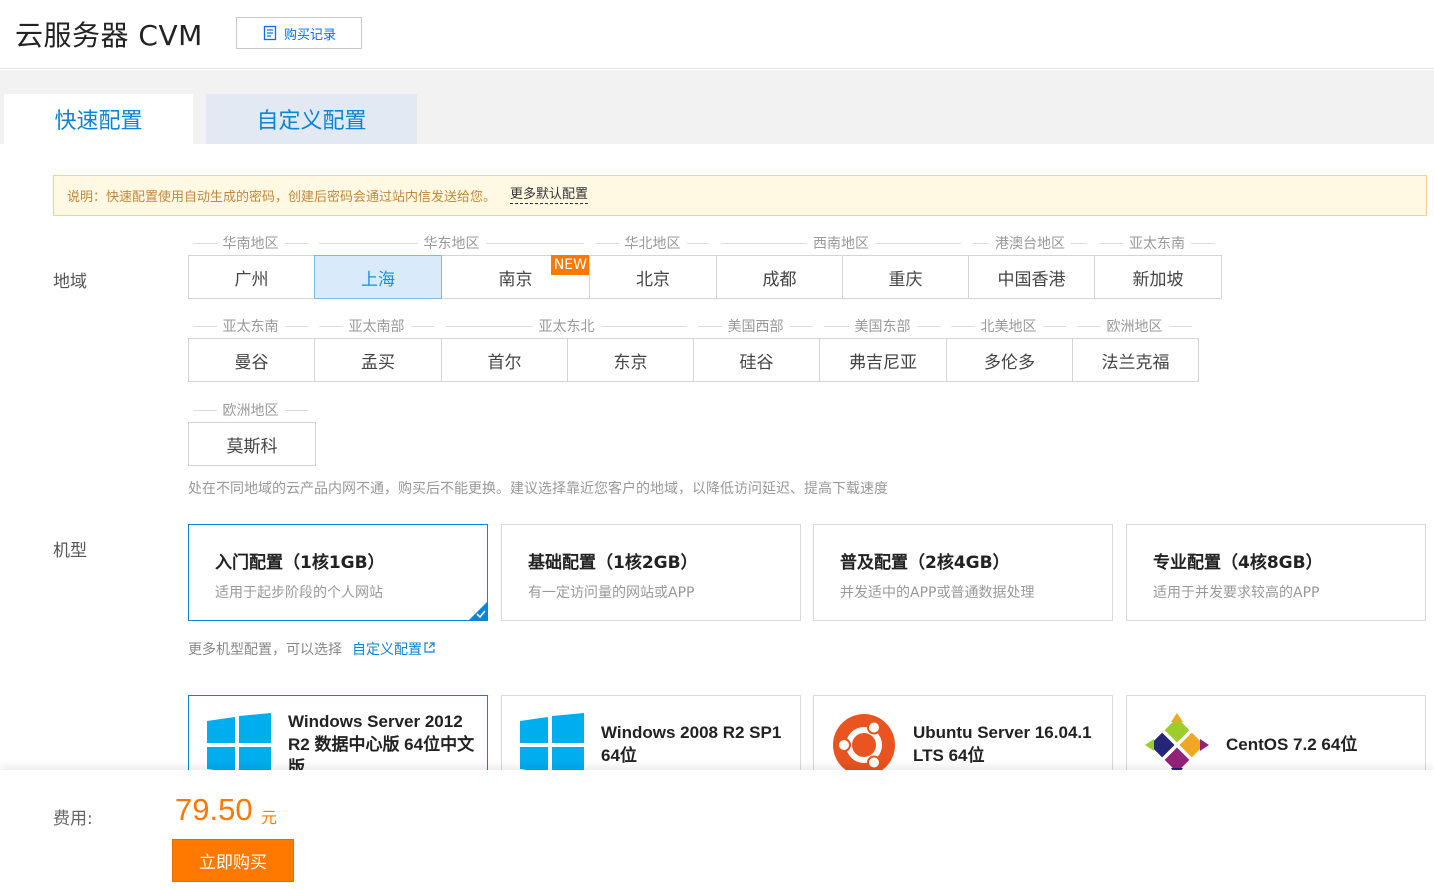 The height and width of the screenshot is (889, 1434). I want to click on region-virginia: 弗吉尼亚, so click(883, 360).